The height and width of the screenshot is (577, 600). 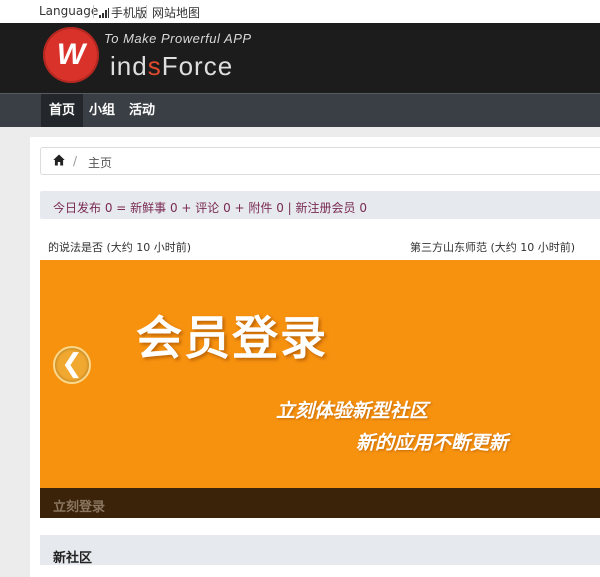 What do you see at coordinates (320, 503) in the screenshot?
I see `banner-caption-bar: 立刻登录` at bounding box center [320, 503].